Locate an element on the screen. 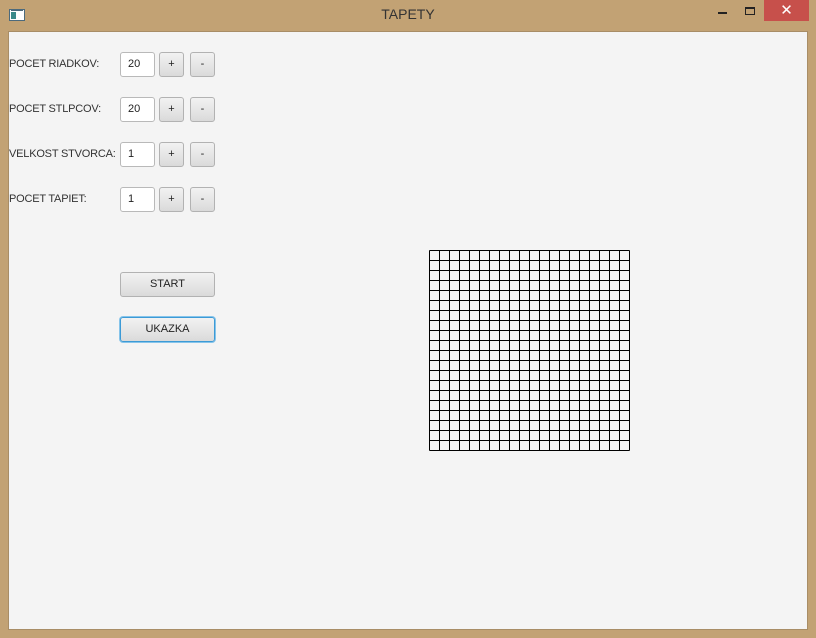  rows-minus-button: - is located at coordinates (202, 64).